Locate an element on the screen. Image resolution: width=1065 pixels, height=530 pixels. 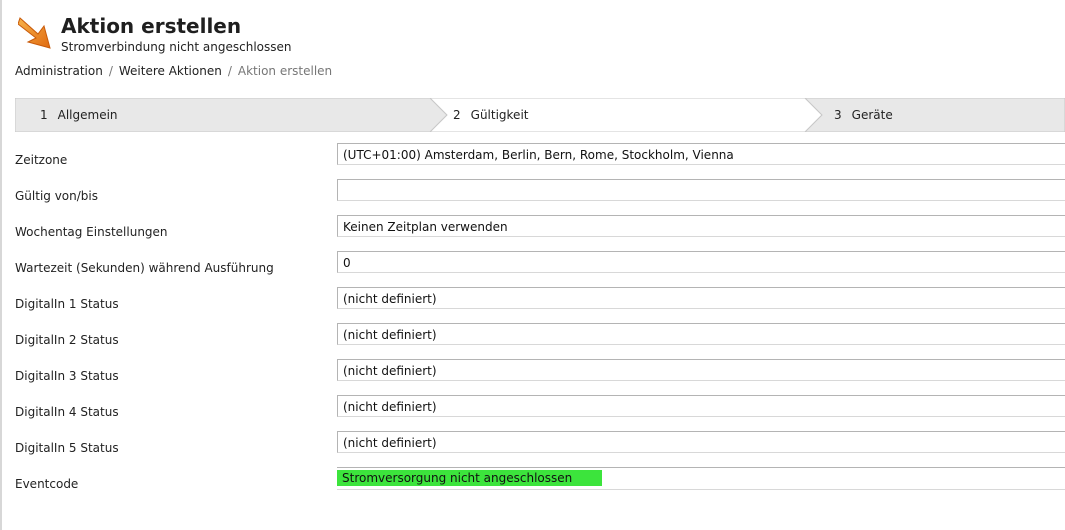
gueltig-label: Gültig von/bis is located at coordinates (57, 196).